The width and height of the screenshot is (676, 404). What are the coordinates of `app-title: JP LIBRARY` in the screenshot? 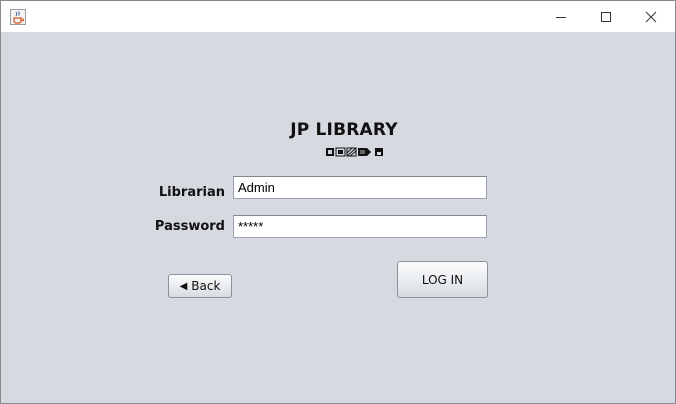 It's located at (344, 130).